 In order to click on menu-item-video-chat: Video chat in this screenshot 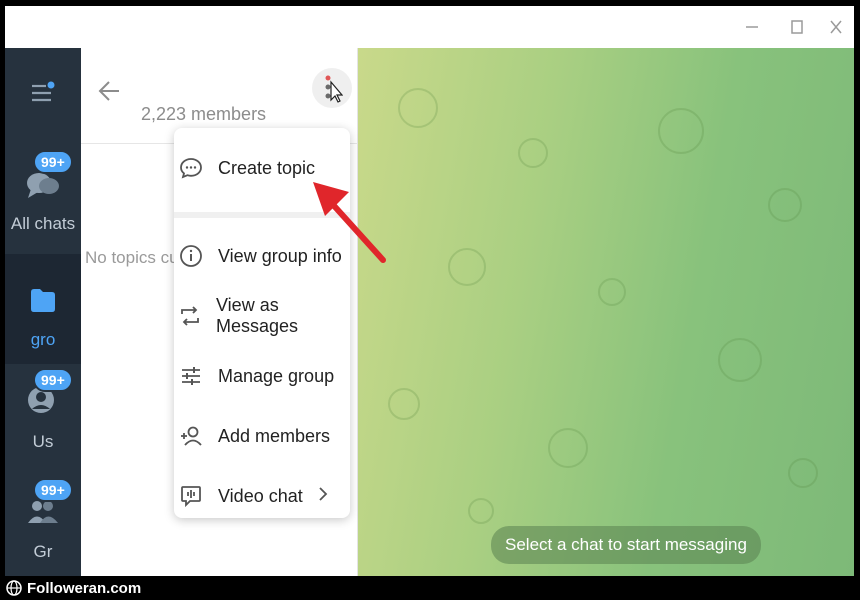, I will do `click(262, 496)`.